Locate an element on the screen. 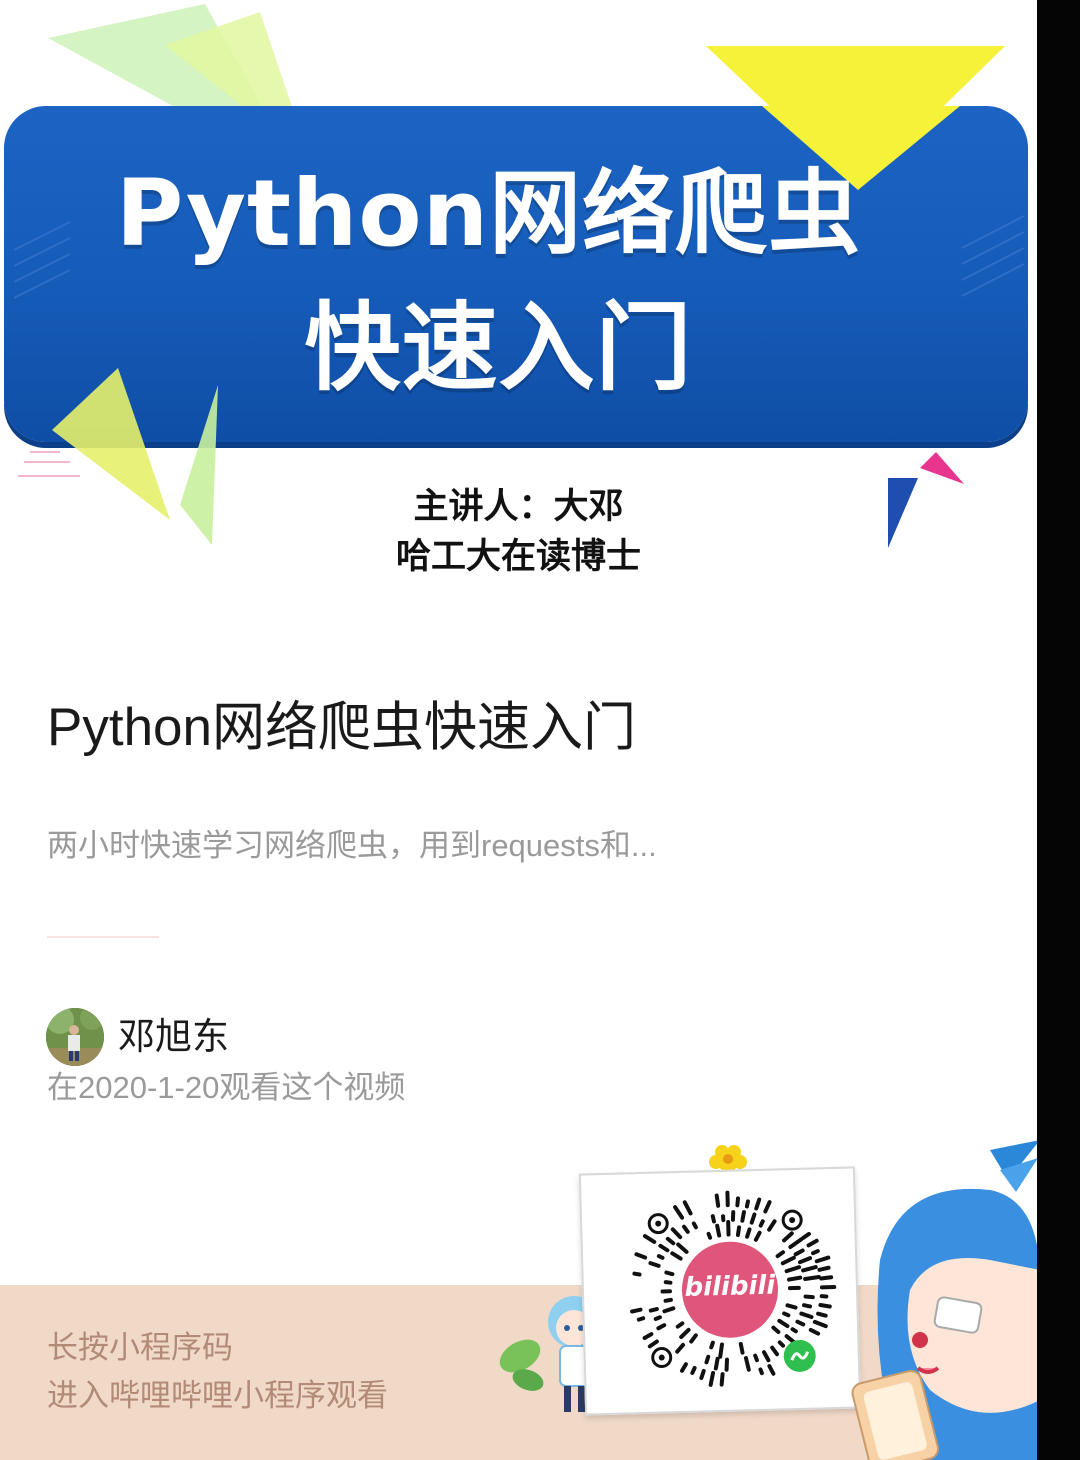 The image size is (1080, 1460). cover-title-line1: Python网络爬虫 is located at coordinates (488, 213).